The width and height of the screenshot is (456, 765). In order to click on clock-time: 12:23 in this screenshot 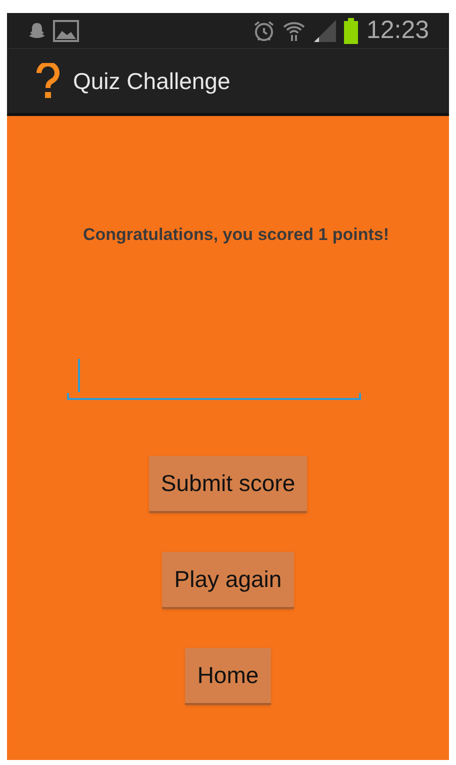, I will do `click(397, 30)`.